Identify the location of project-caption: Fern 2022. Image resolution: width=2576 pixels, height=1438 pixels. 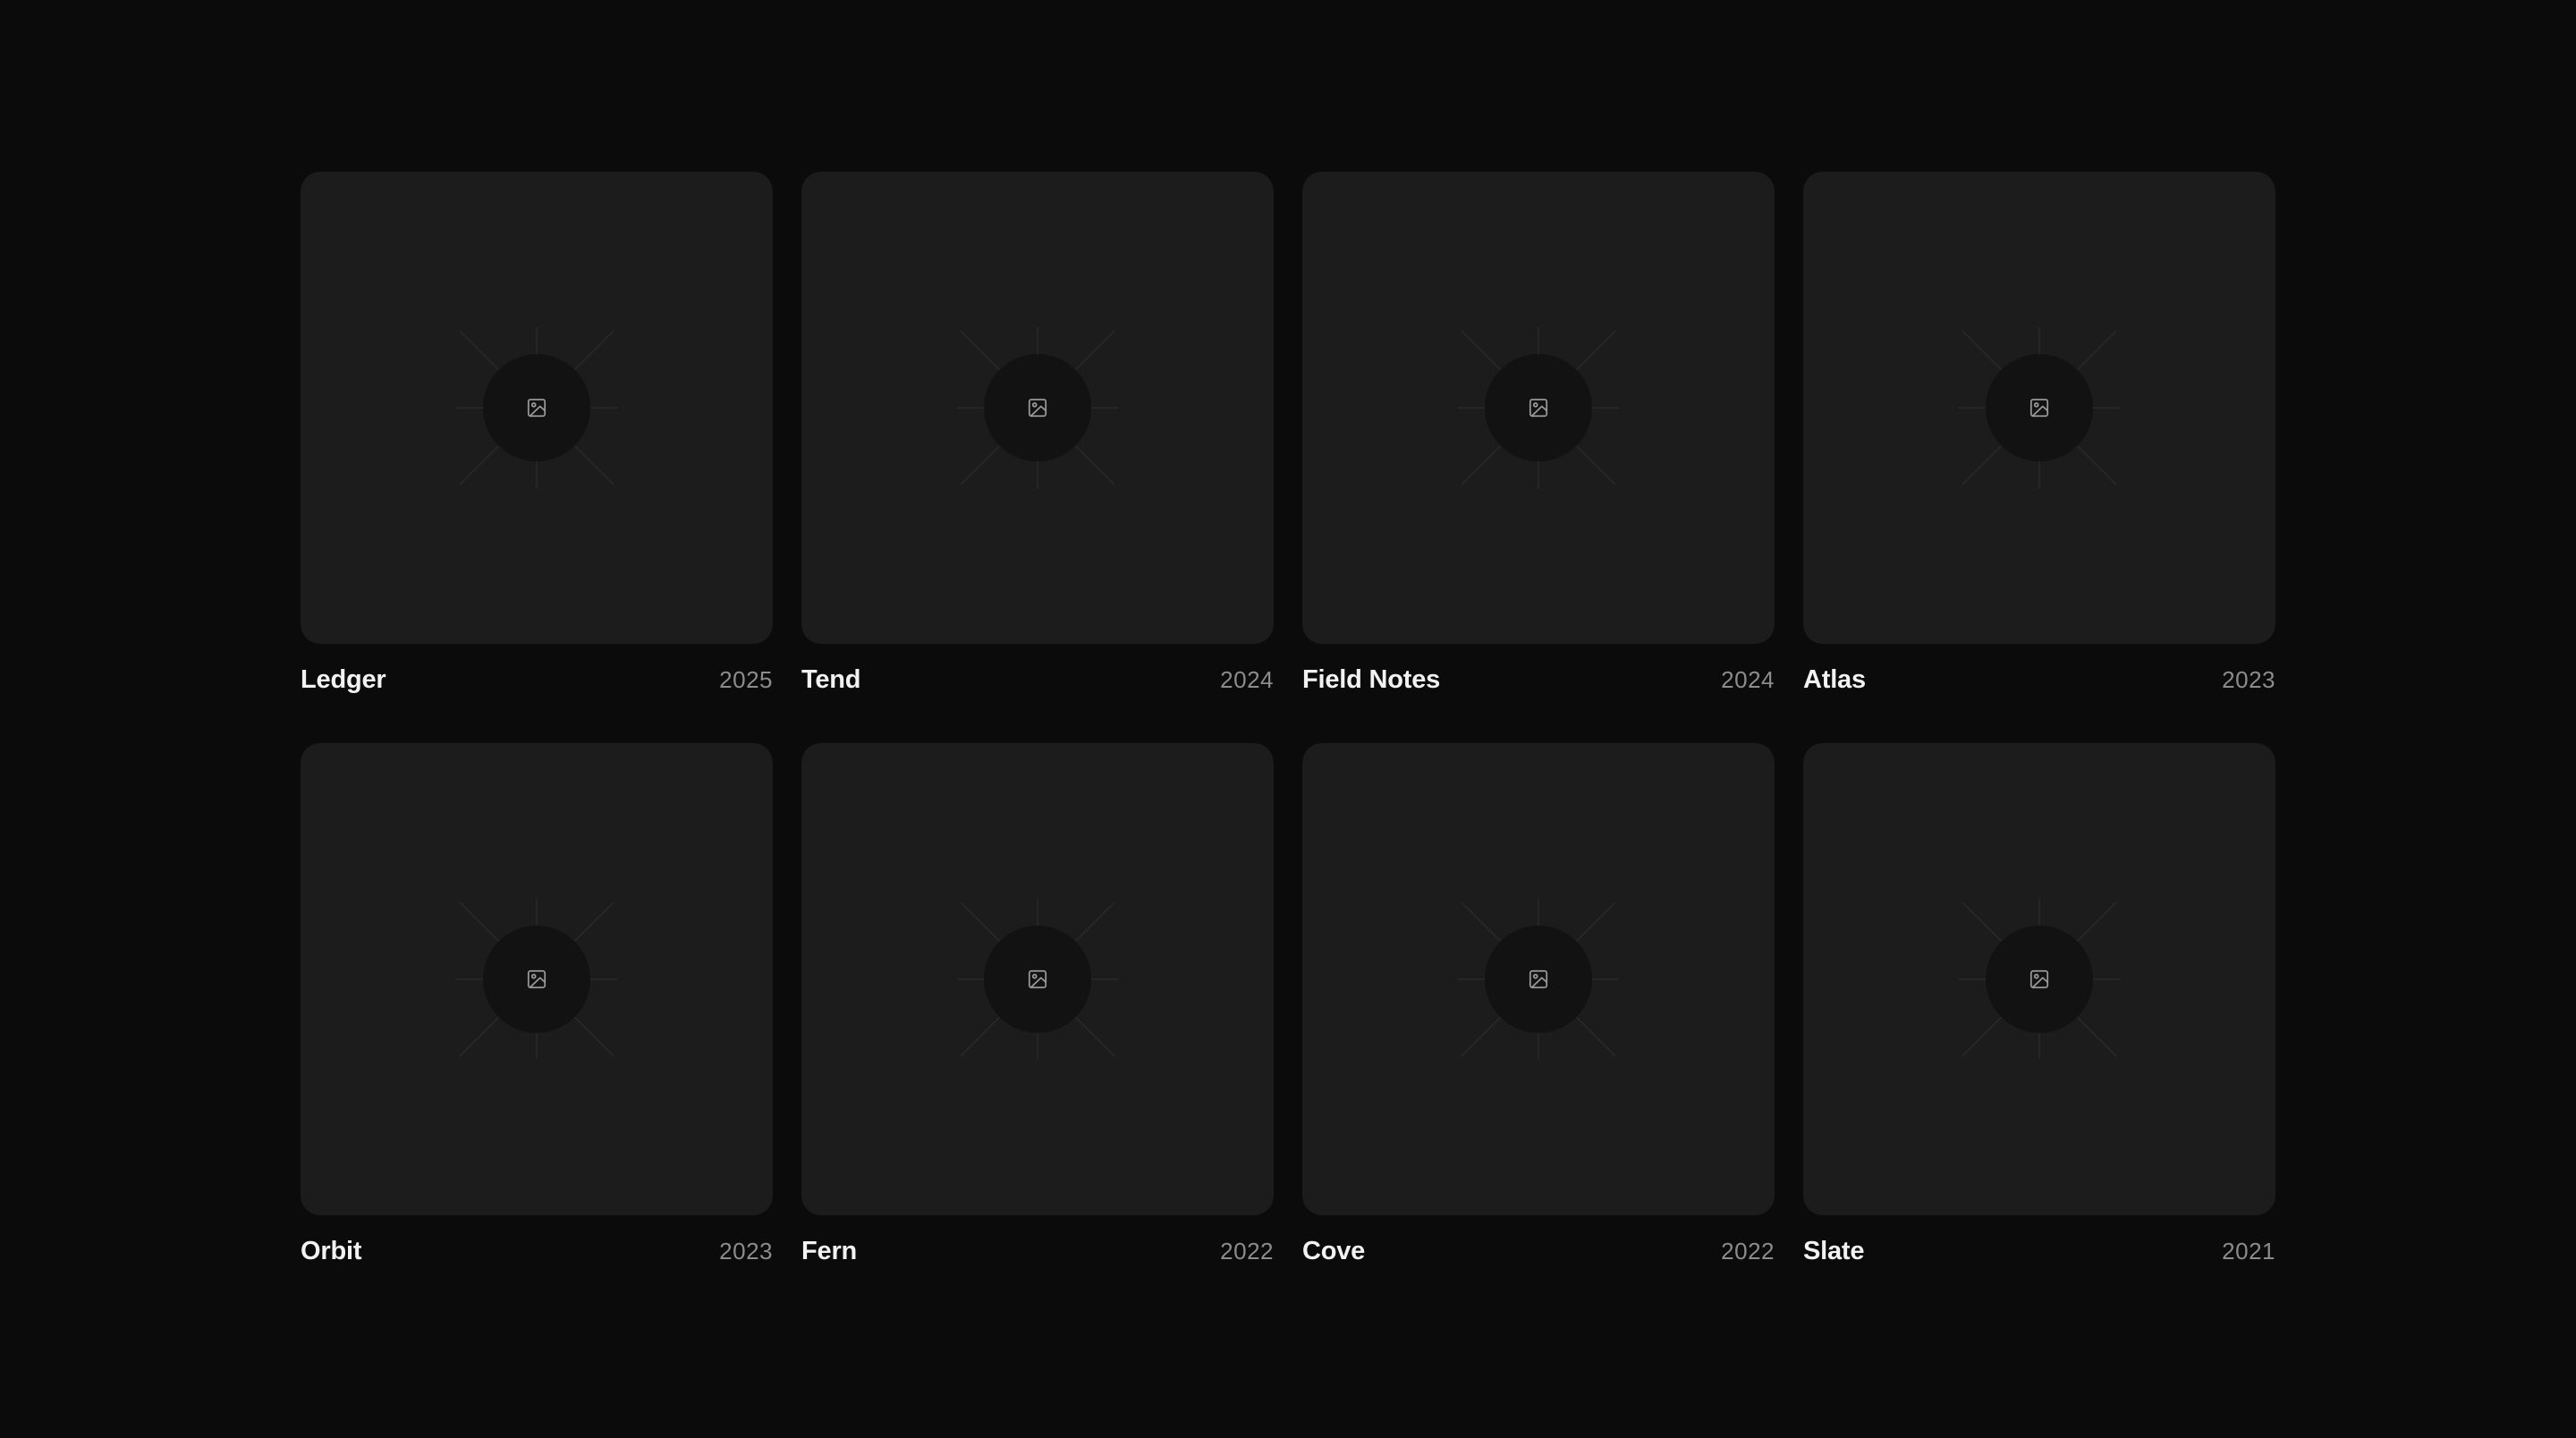
(1037, 1252).